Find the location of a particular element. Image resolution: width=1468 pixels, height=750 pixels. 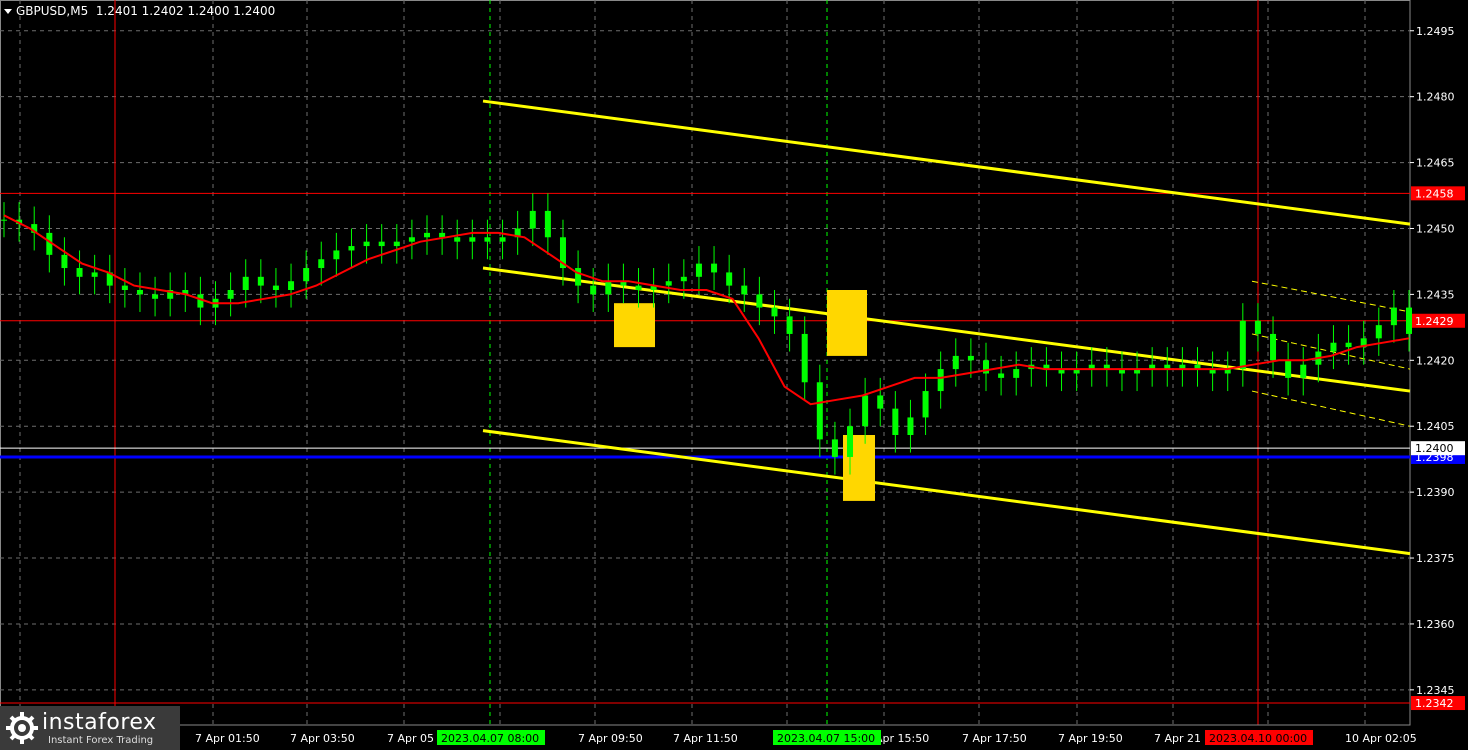

signal-markers is located at coordinates (744, 395).